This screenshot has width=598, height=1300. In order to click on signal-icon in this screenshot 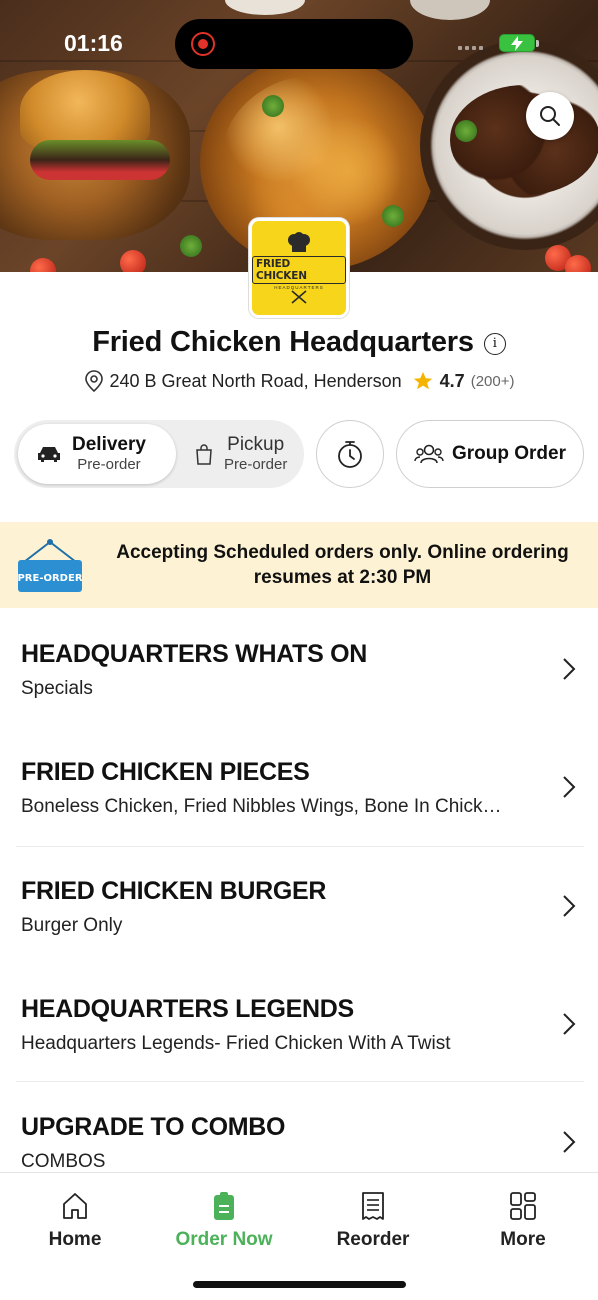, I will do `click(470, 48)`.